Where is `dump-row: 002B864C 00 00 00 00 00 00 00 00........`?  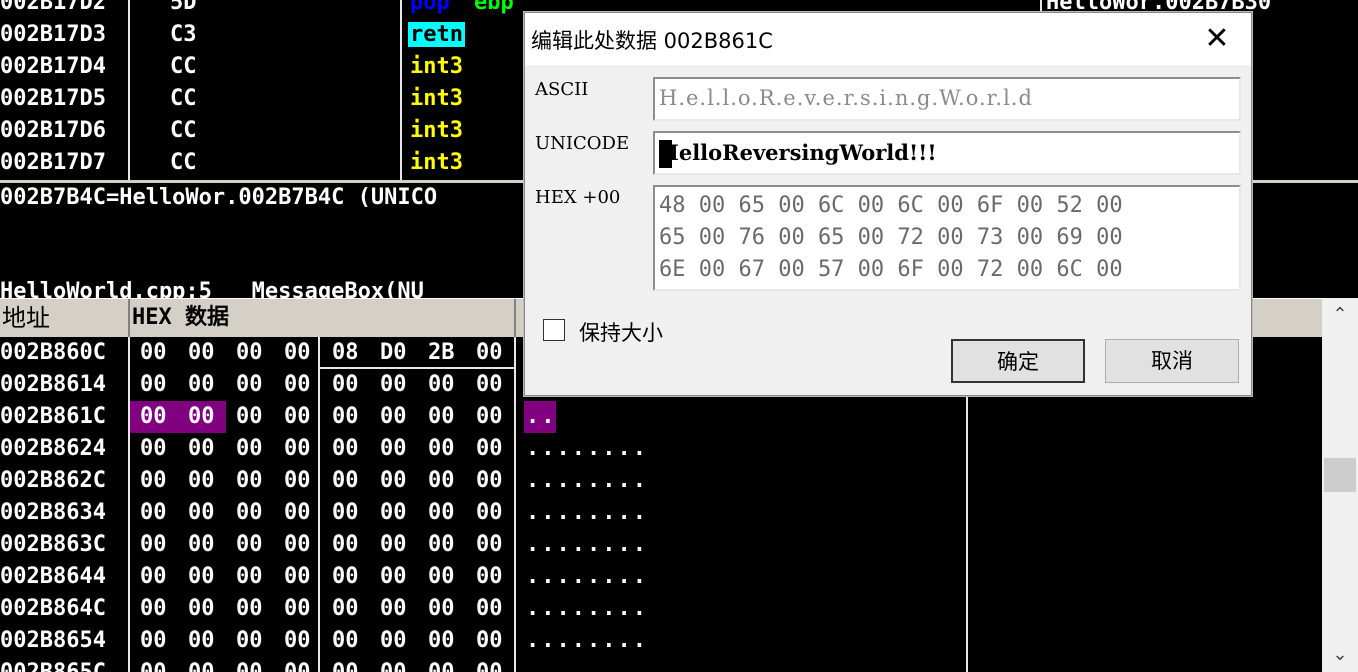 dump-row: 002B864C 00 00 00 00 00 00 00 00........ is located at coordinates (661, 609).